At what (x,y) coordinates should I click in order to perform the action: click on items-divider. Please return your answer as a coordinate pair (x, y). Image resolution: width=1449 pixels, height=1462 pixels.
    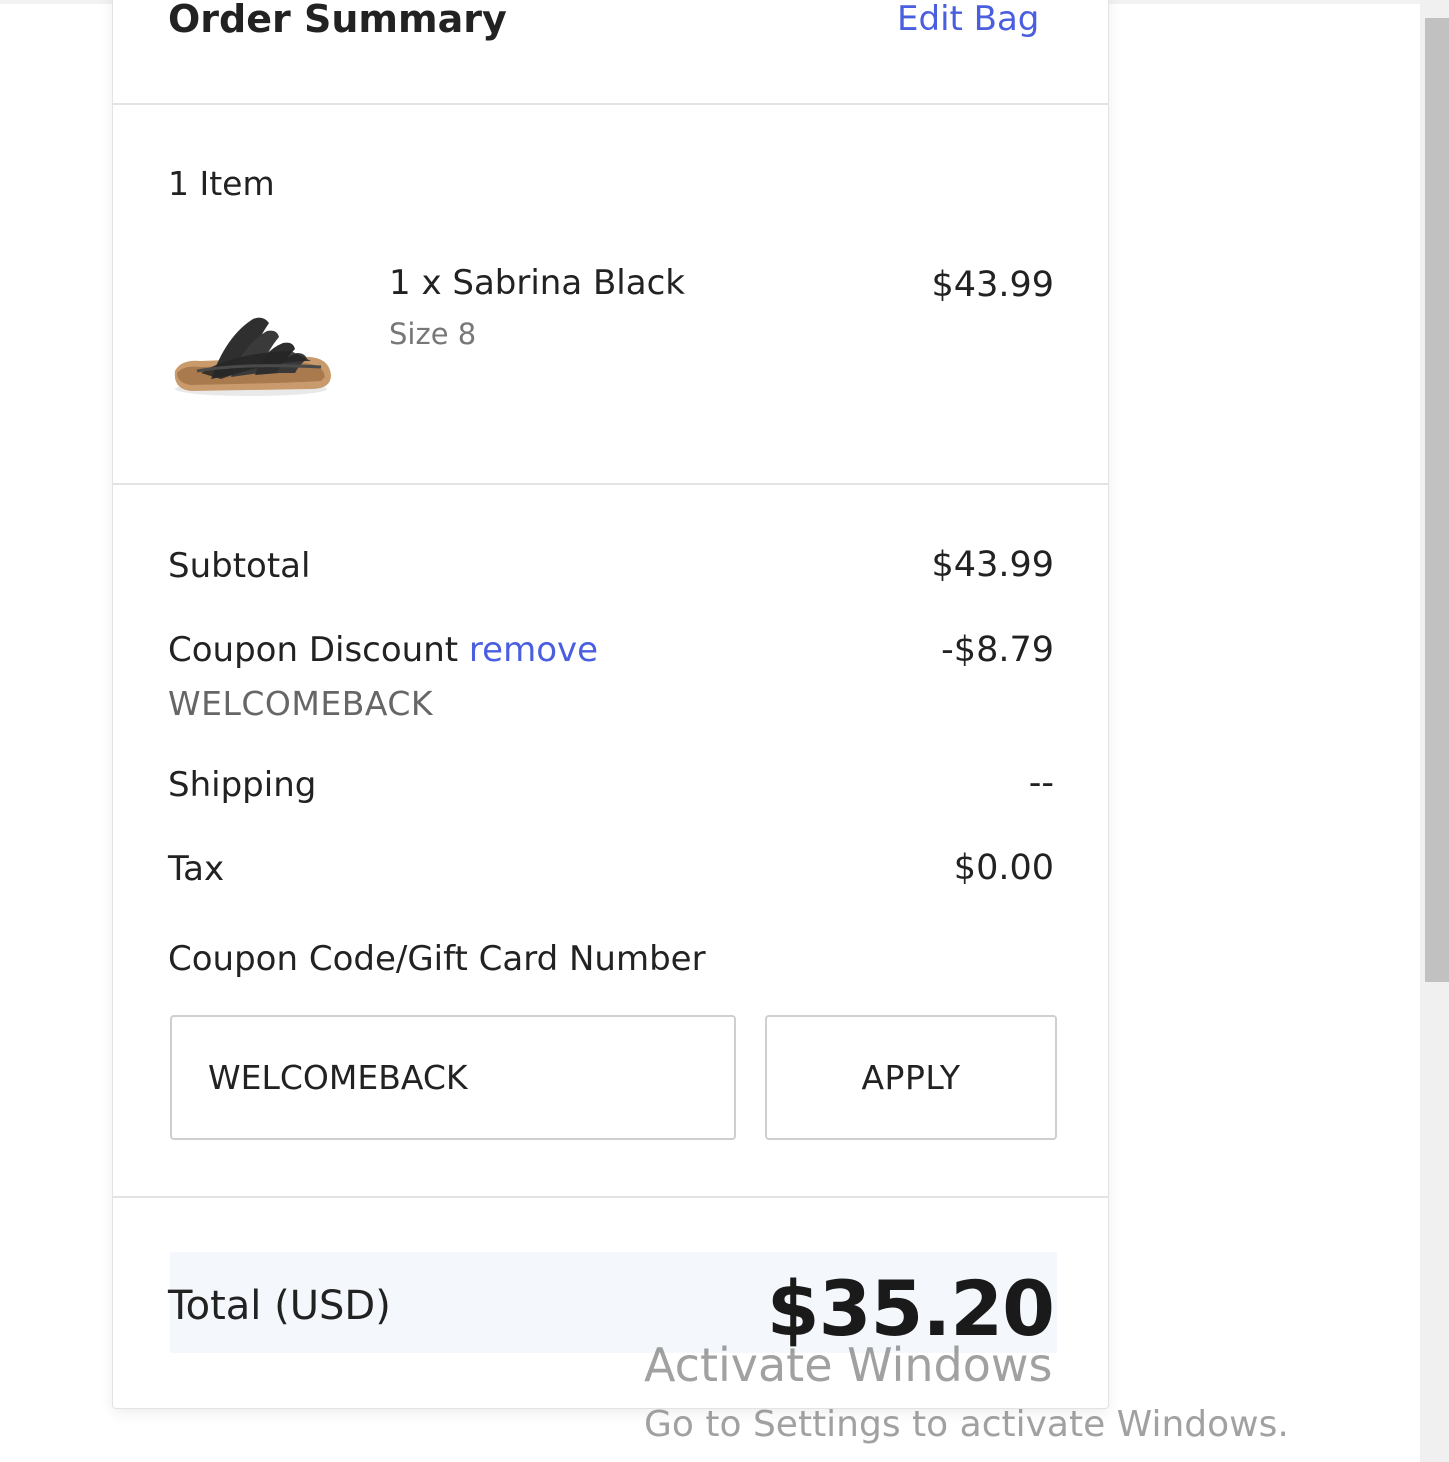
    Looking at the image, I should click on (610, 484).